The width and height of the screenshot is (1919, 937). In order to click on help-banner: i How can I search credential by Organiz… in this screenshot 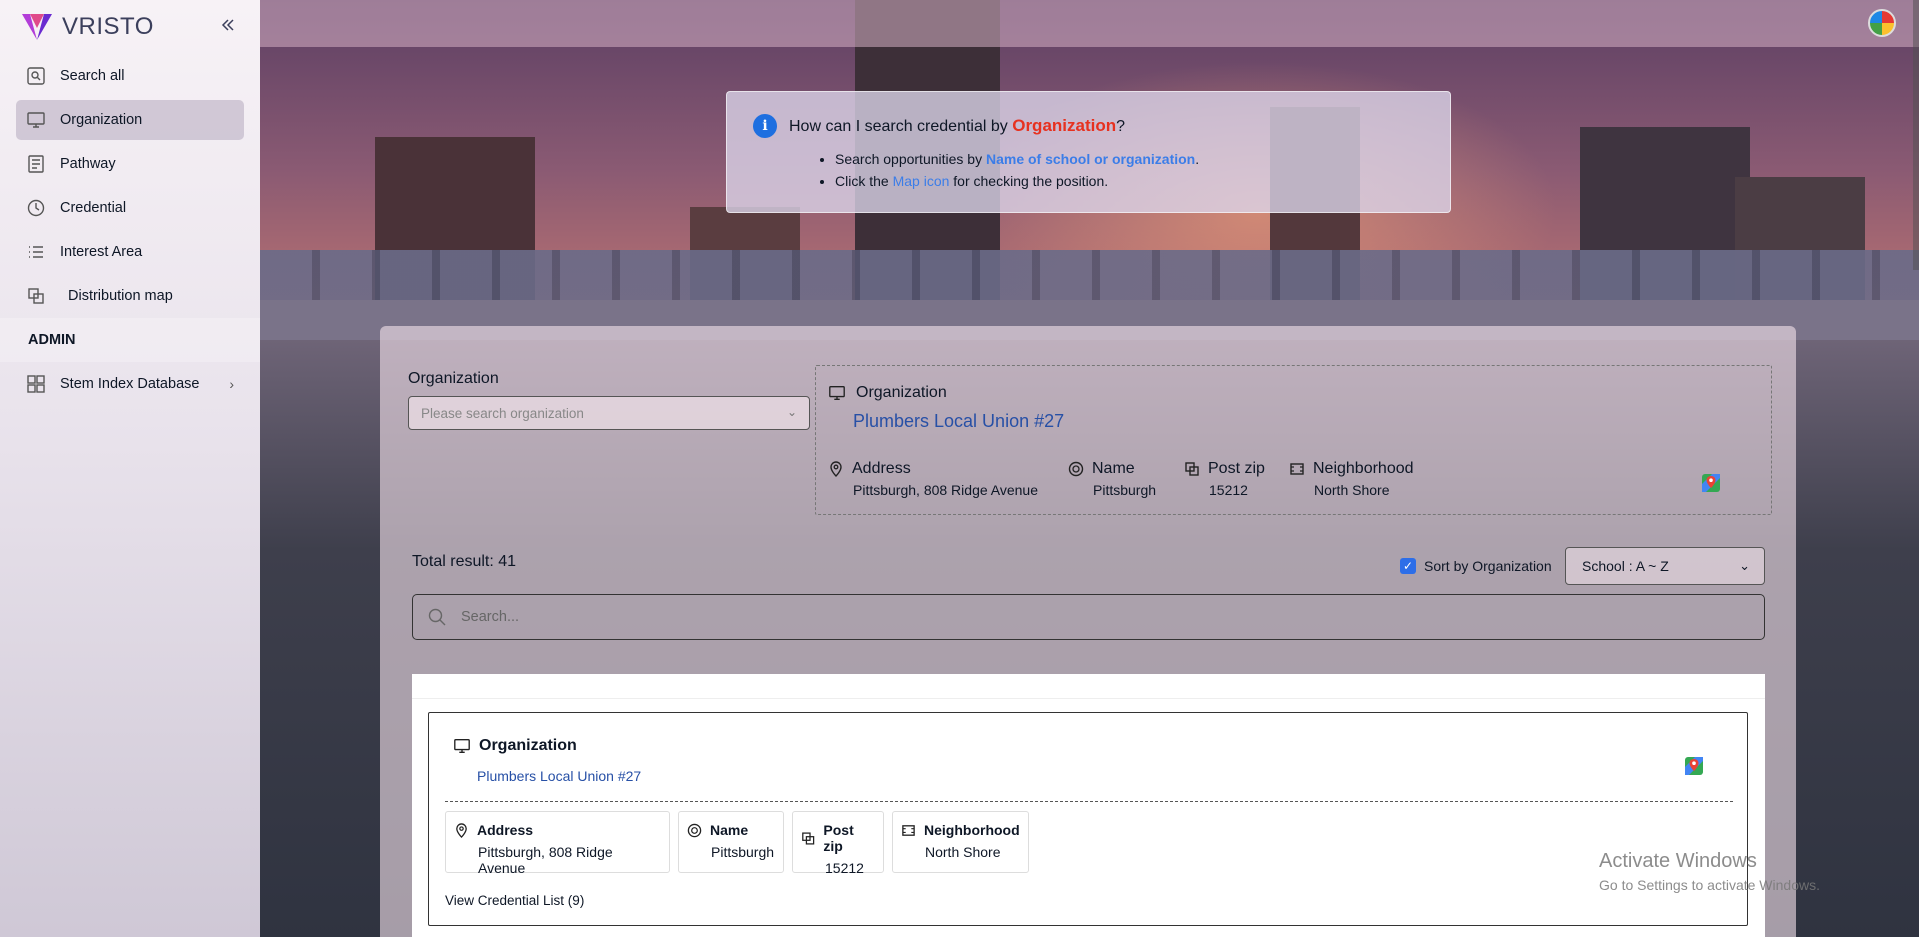, I will do `click(1088, 152)`.